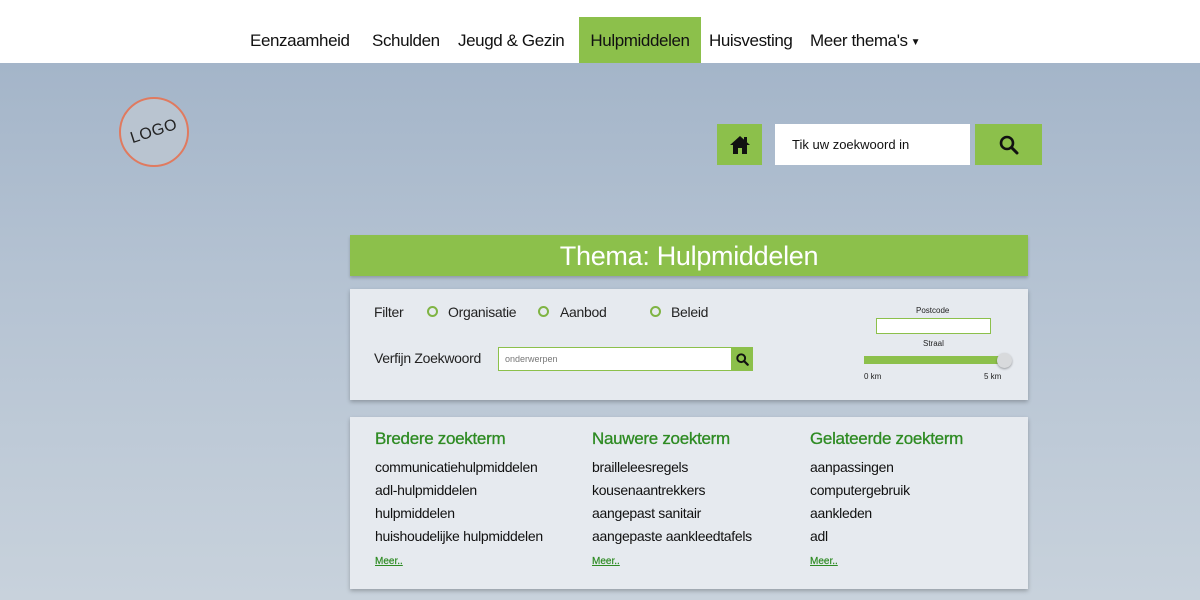 This screenshot has height=600, width=1200. Describe the element at coordinates (933, 343) in the screenshot. I see `straal-label: Straal` at that location.